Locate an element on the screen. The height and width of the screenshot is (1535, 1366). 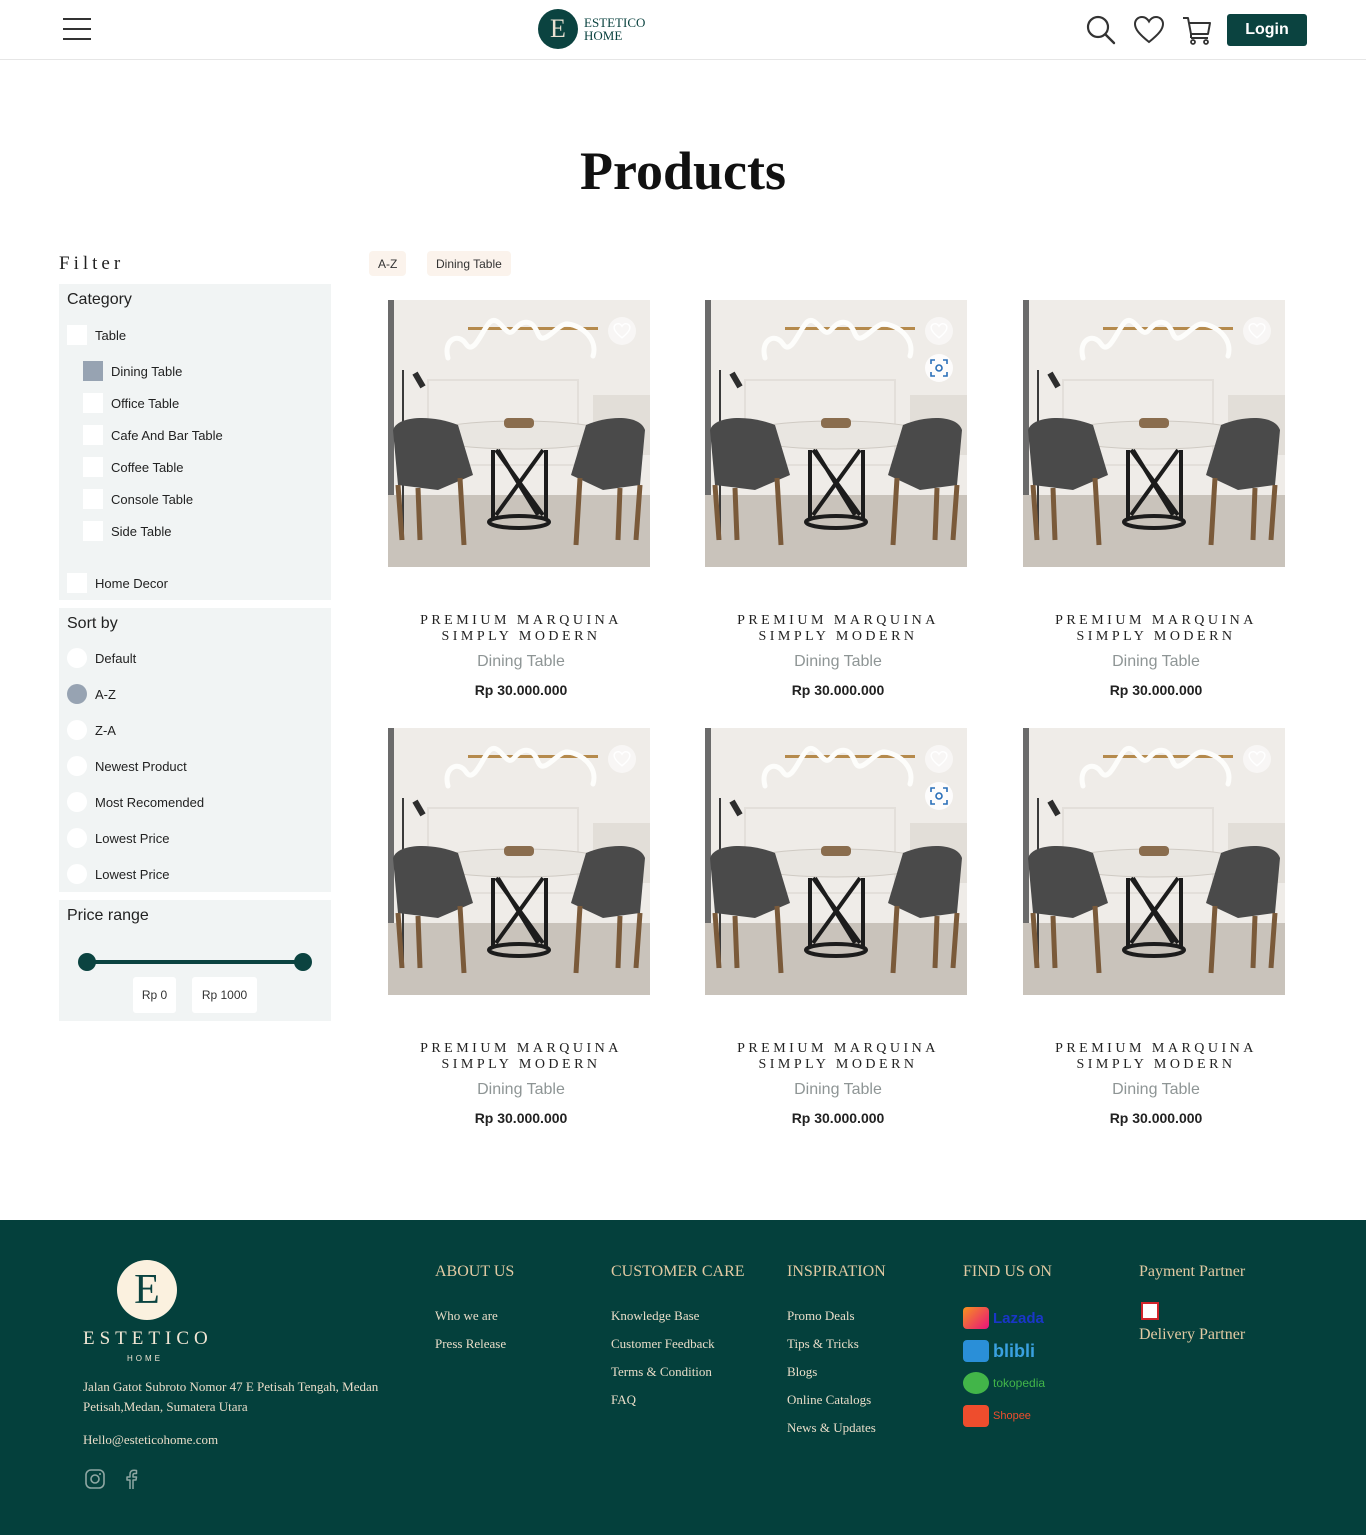
footer-link-knowledge-base: Knowledge Base is located at coordinates (655, 1316).